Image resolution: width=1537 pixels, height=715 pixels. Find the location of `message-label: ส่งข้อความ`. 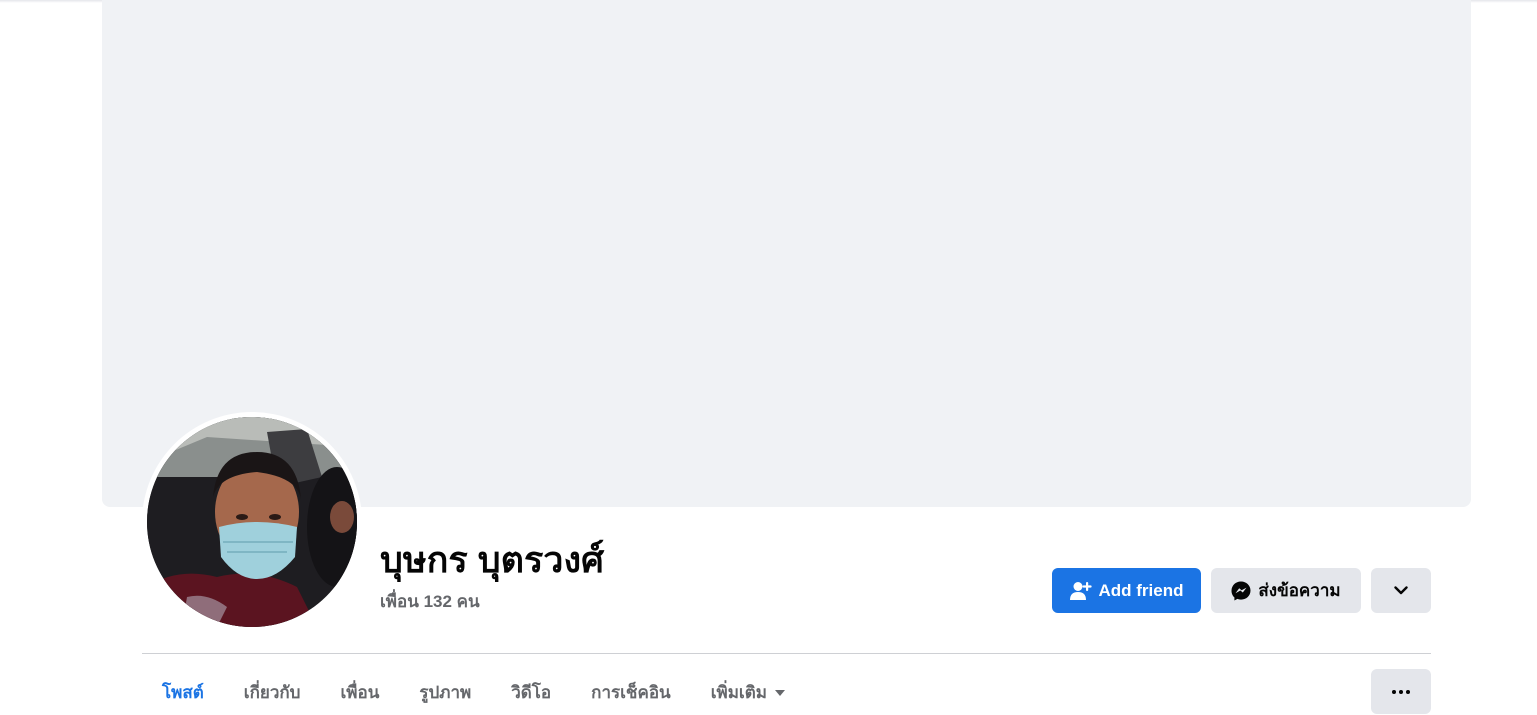

message-label: ส่งข้อความ is located at coordinates (1299, 590).